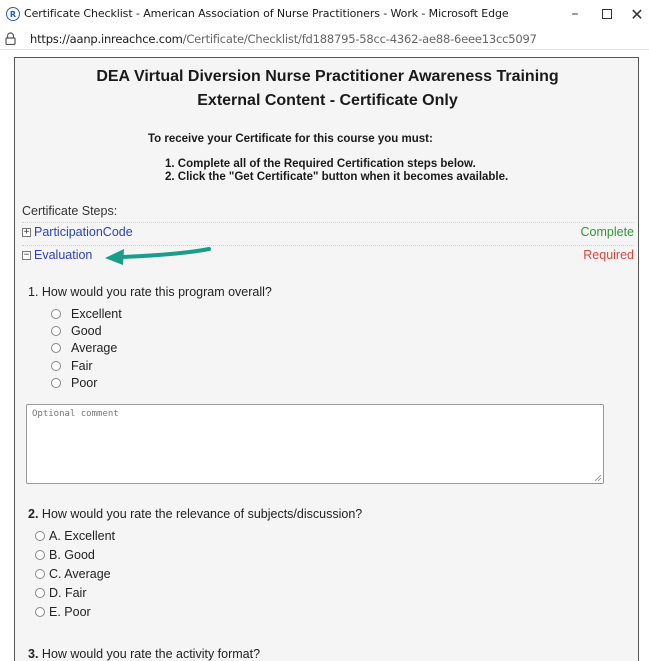  I want to click on option-label: D. Fair, so click(68, 593).